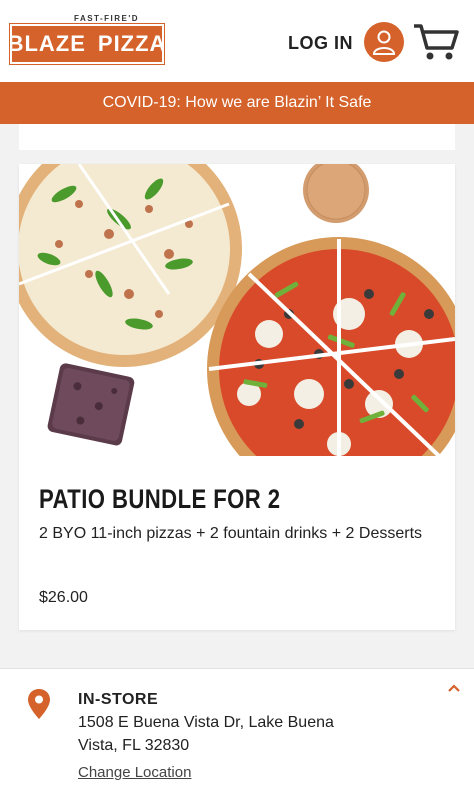  What do you see at coordinates (160, 499) in the screenshot?
I see `product-title: PATIO BUNDLE FOR 2` at bounding box center [160, 499].